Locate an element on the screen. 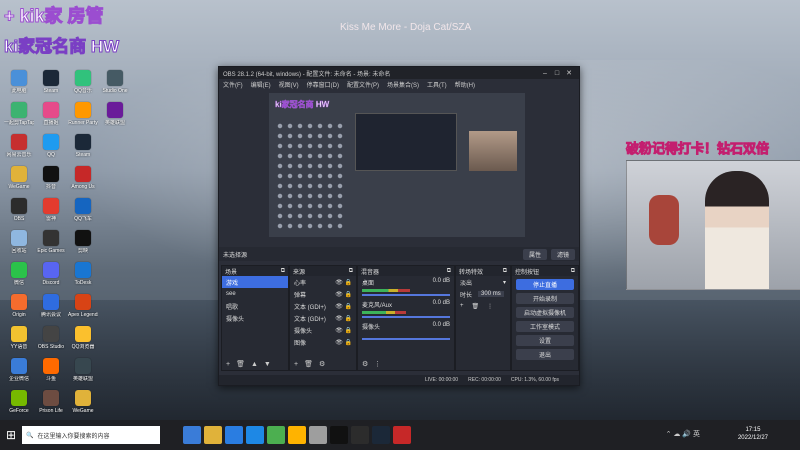 This screenshot has height=450, width=800. desktop-icon: 雷神 is located at coordinates (51, 210).